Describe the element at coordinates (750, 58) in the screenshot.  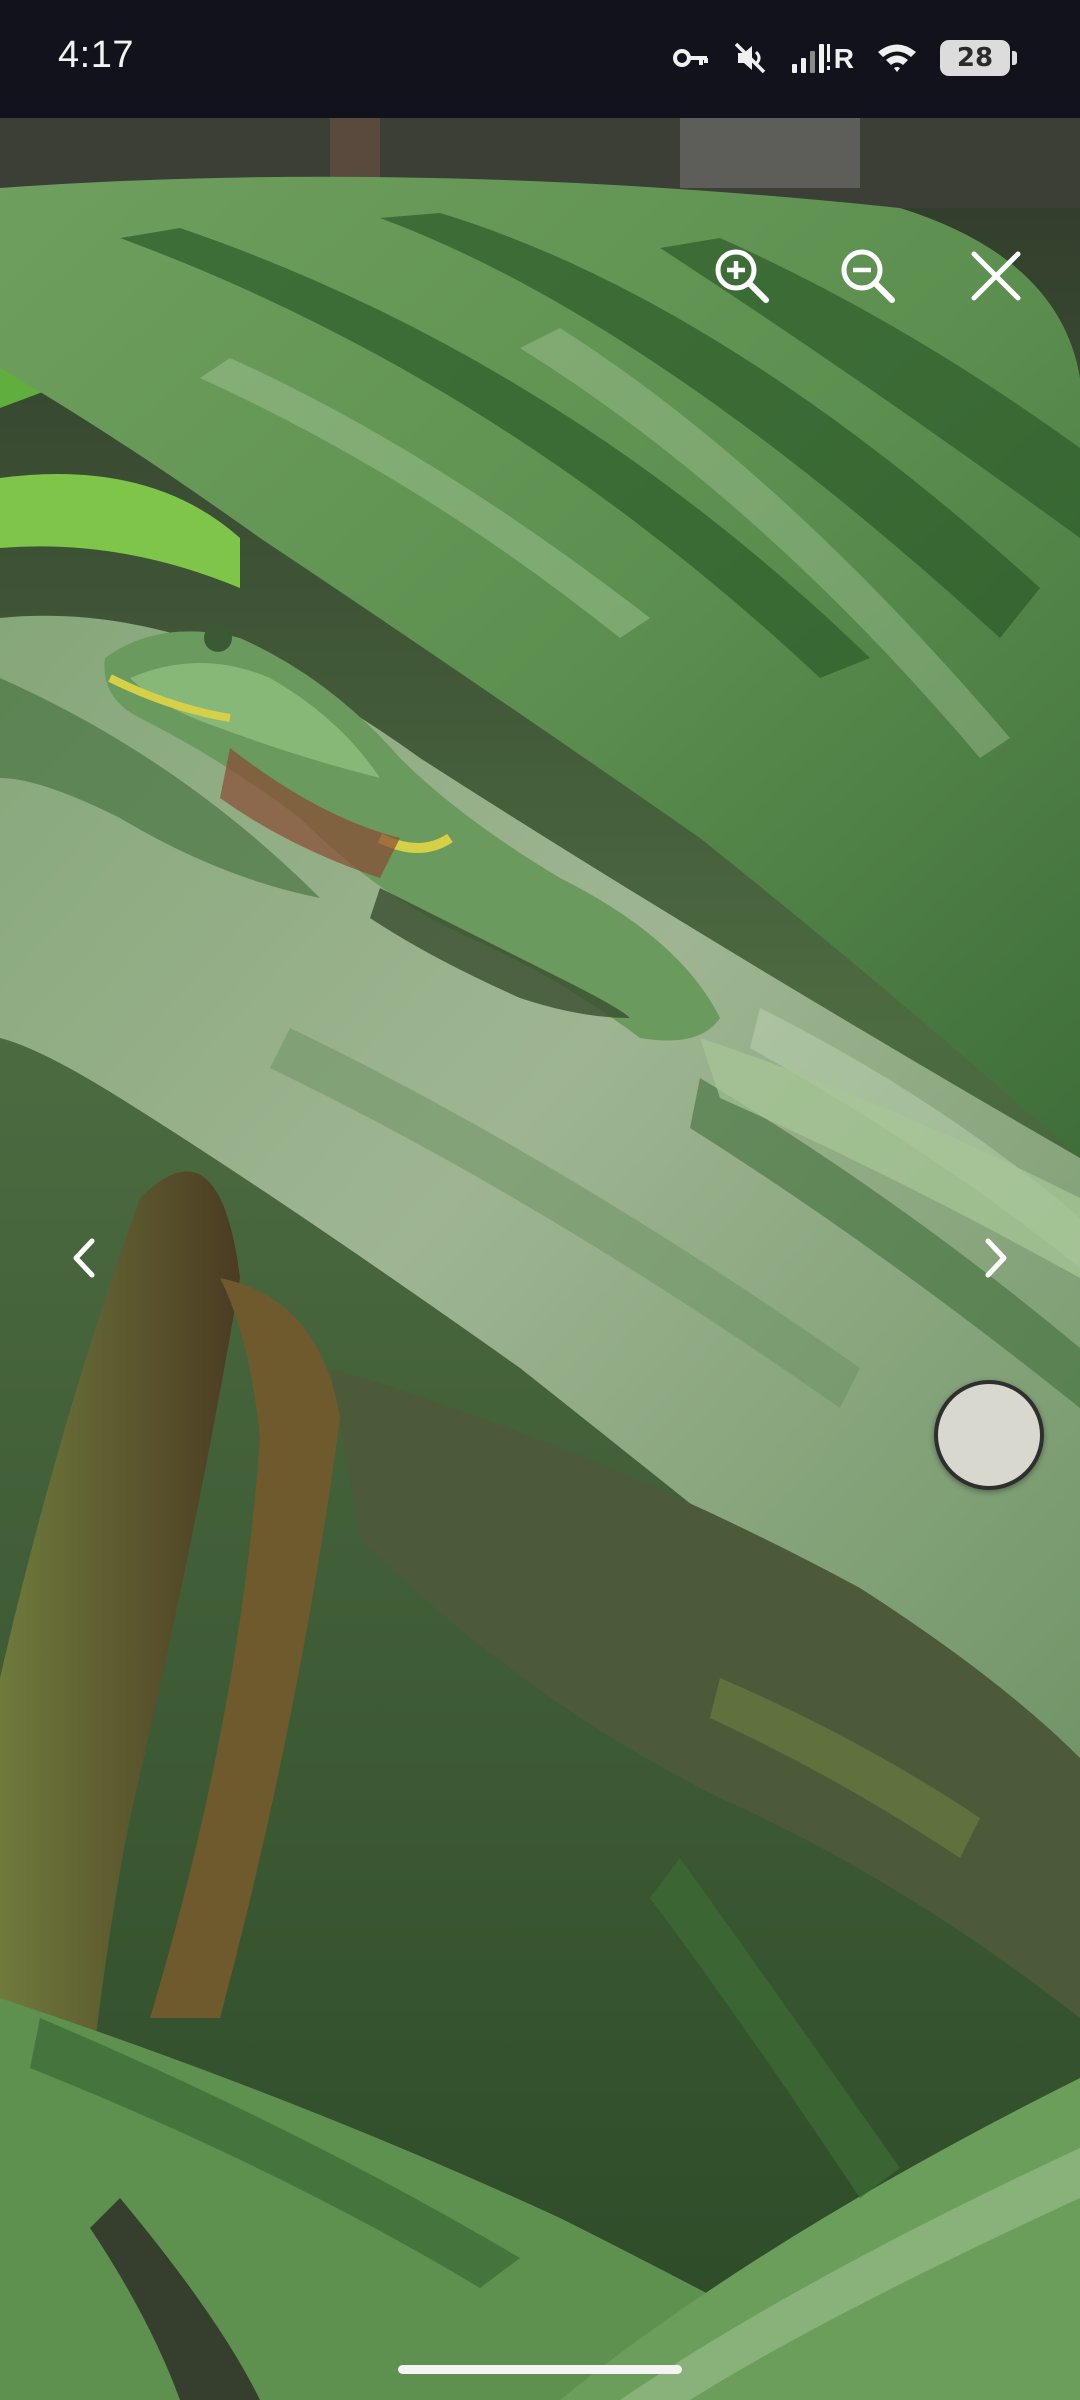
I see `mute-icon` at that location.